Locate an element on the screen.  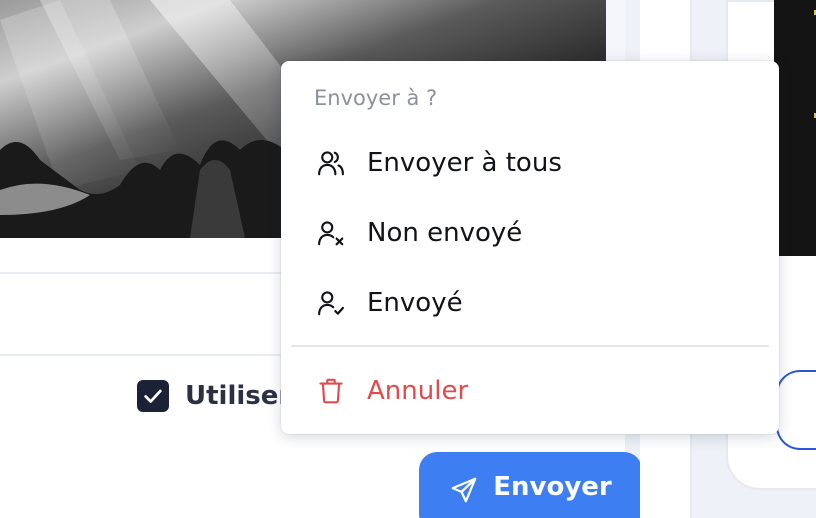
menu-item-send-to-all: Envoyer à tous is located at coordinates (530, 163).